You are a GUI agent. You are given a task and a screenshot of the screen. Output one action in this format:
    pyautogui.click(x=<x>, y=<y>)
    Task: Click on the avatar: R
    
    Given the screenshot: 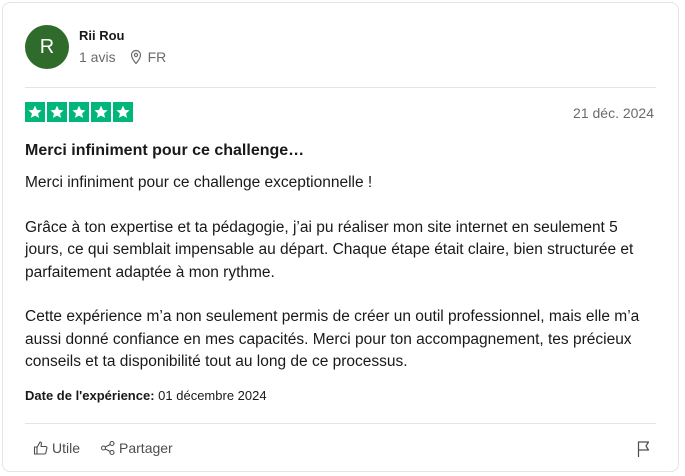 What is the action you would take?
    pyautogui.click(x=47, y=47)
    